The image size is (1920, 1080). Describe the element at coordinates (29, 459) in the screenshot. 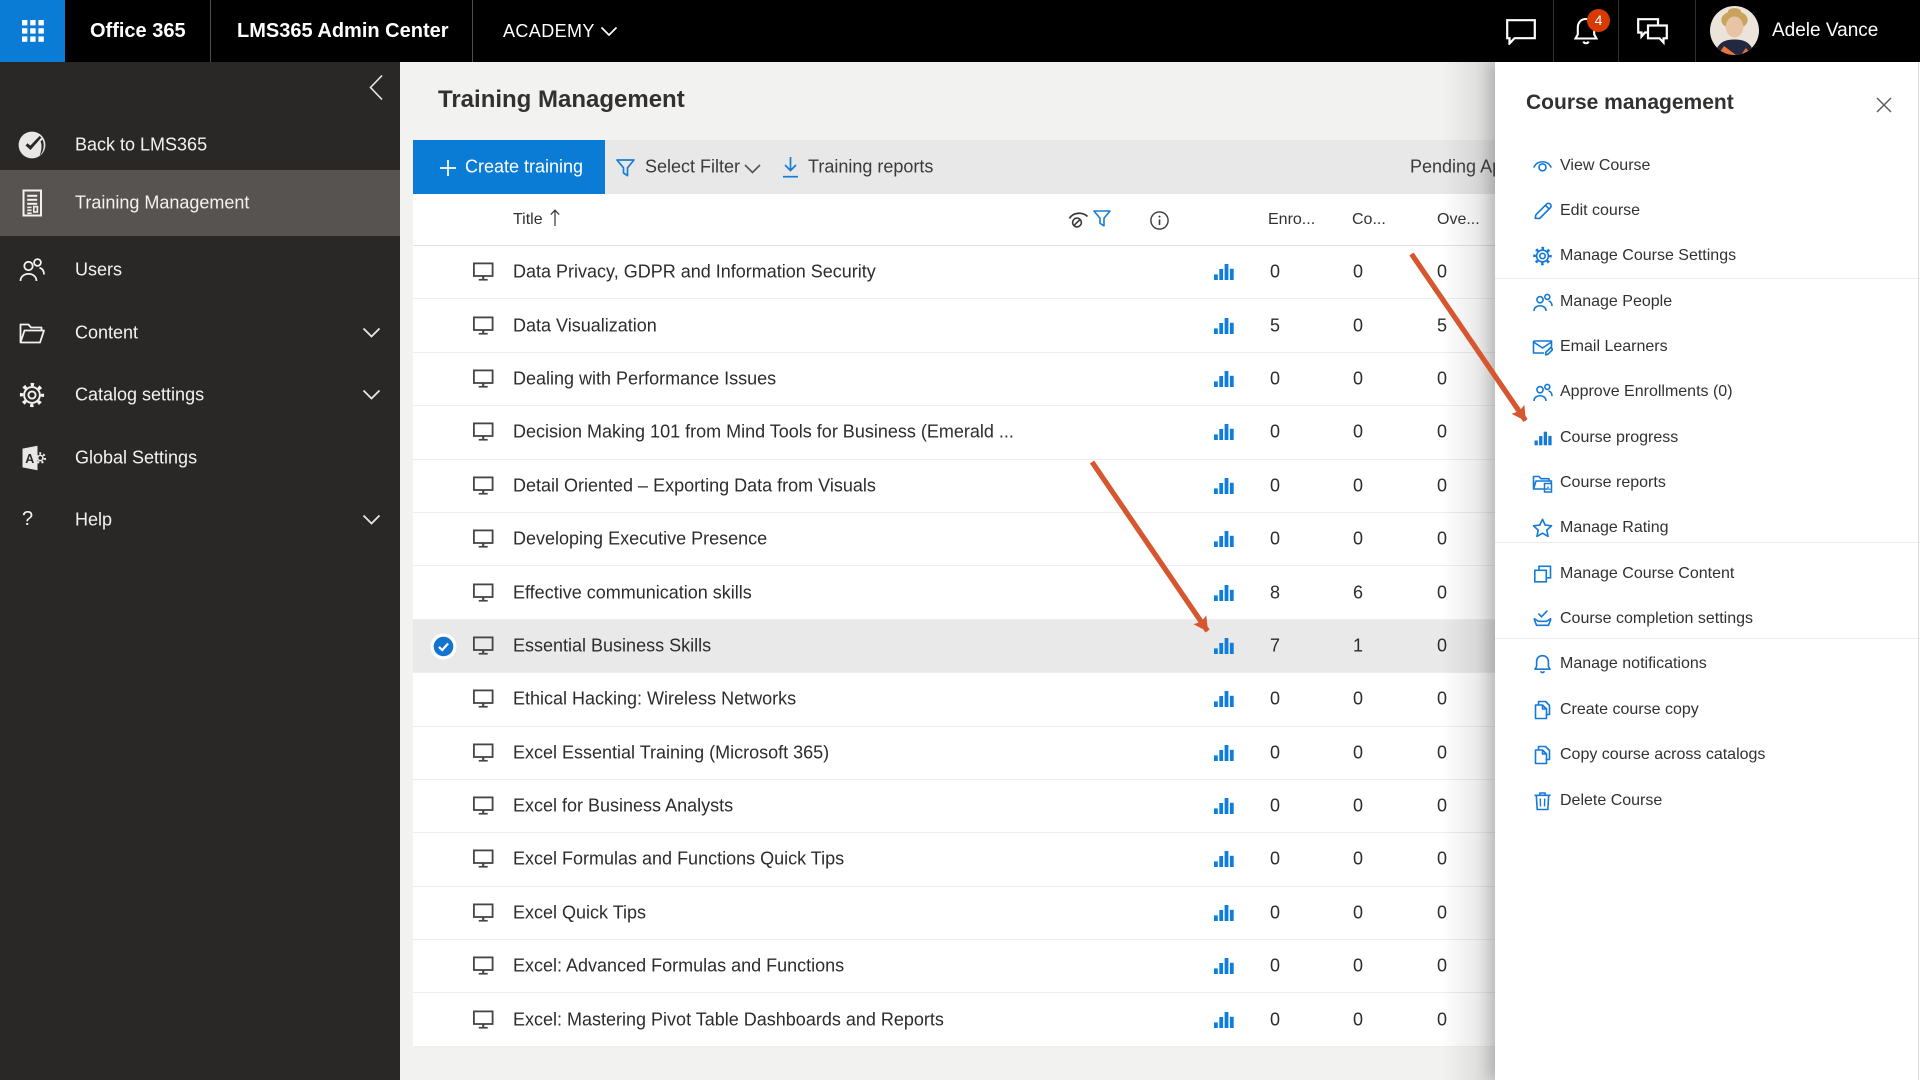

I see `svg-text: A` at that location.